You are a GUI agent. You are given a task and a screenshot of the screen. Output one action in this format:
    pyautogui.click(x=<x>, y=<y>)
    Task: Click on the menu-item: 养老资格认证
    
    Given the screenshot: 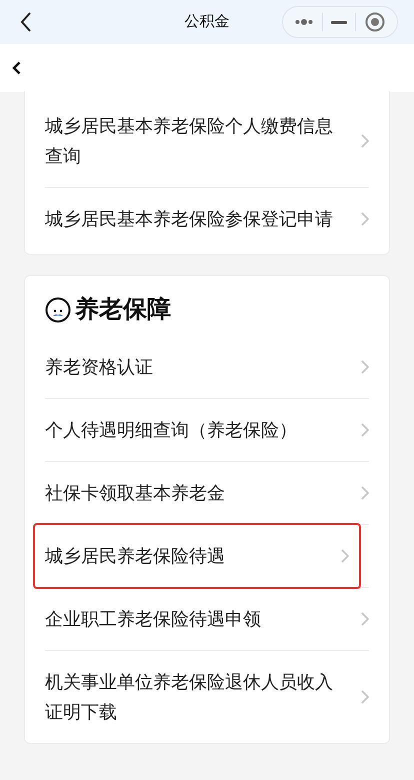 What is the action you would take?
    pyautogui.click(x=207, y=367)
    